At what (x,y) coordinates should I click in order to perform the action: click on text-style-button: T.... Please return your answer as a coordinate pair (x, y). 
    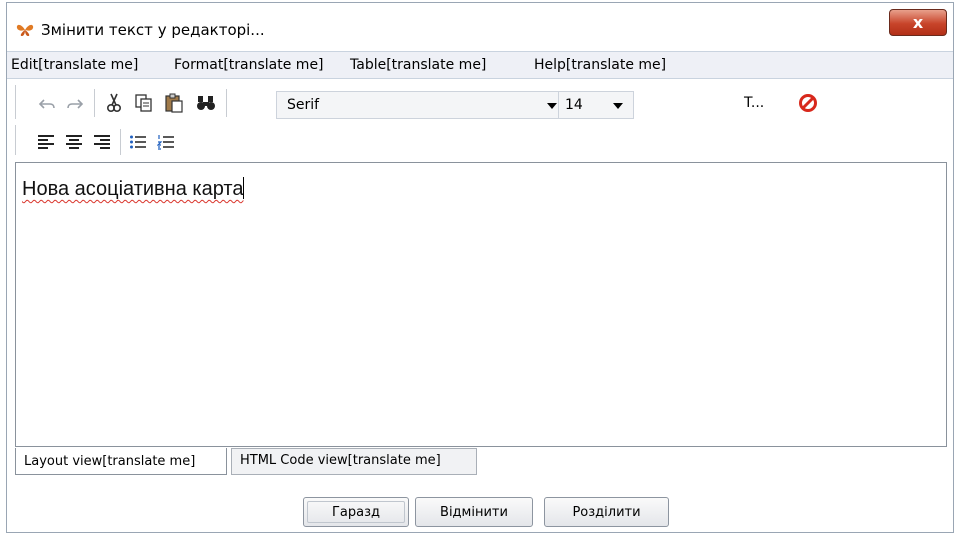
    Looking at the image, I should click on (754, 103).